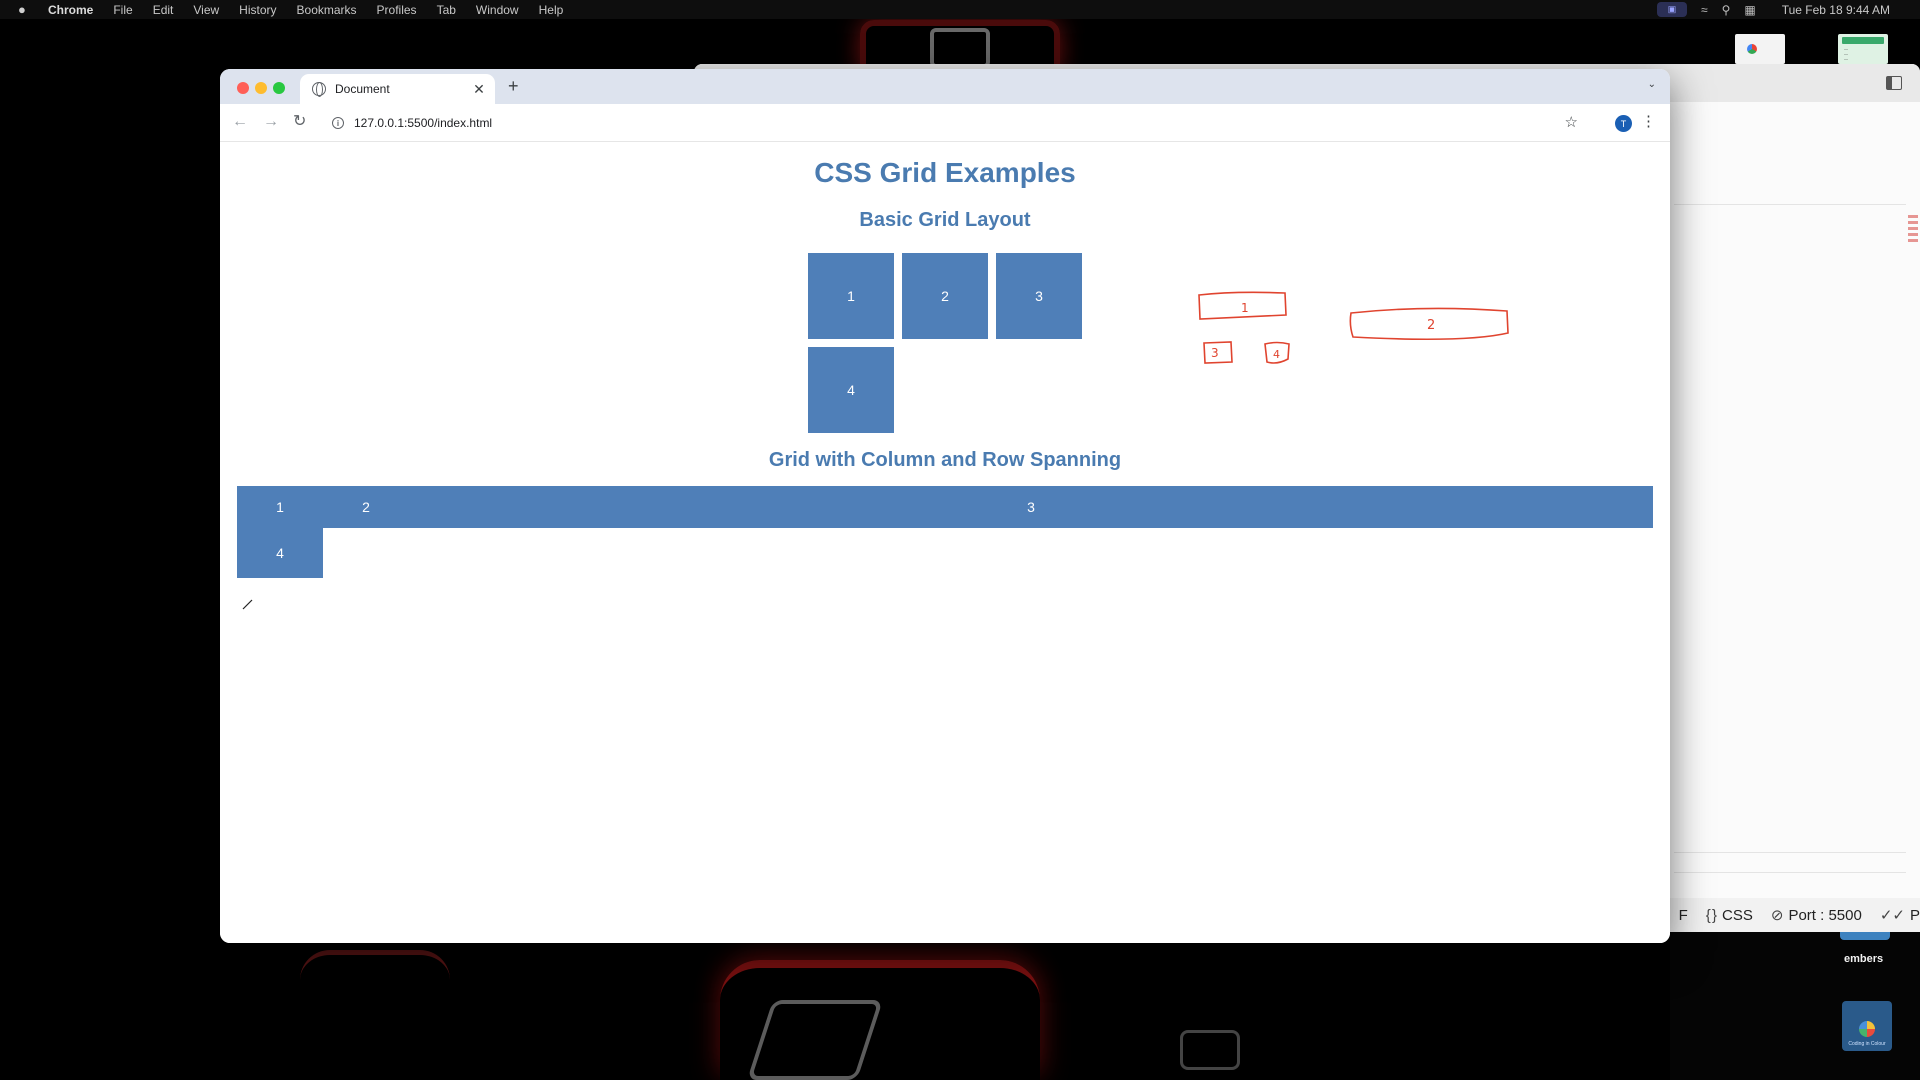 The height and width of the screenshot is (1080, 1920). I want to click on hand-drawn-sketch: 1 2 3 4, so click(1353, 327).